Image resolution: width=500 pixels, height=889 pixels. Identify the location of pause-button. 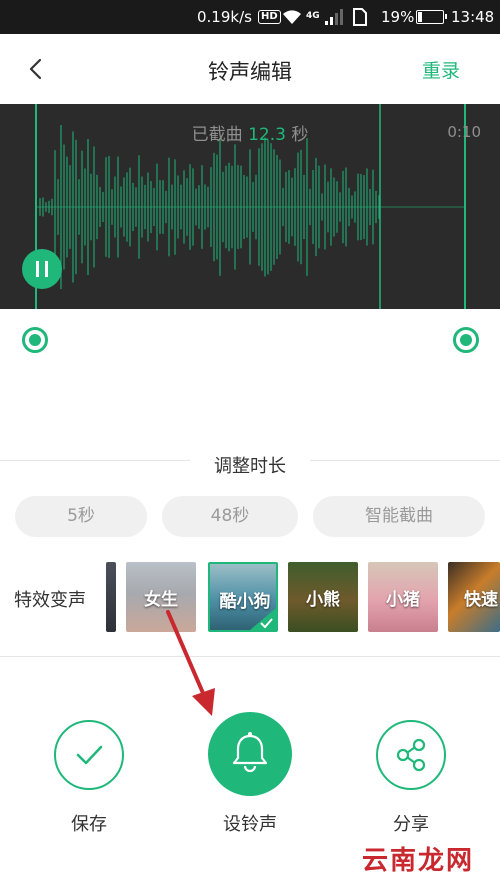
(42, 269).